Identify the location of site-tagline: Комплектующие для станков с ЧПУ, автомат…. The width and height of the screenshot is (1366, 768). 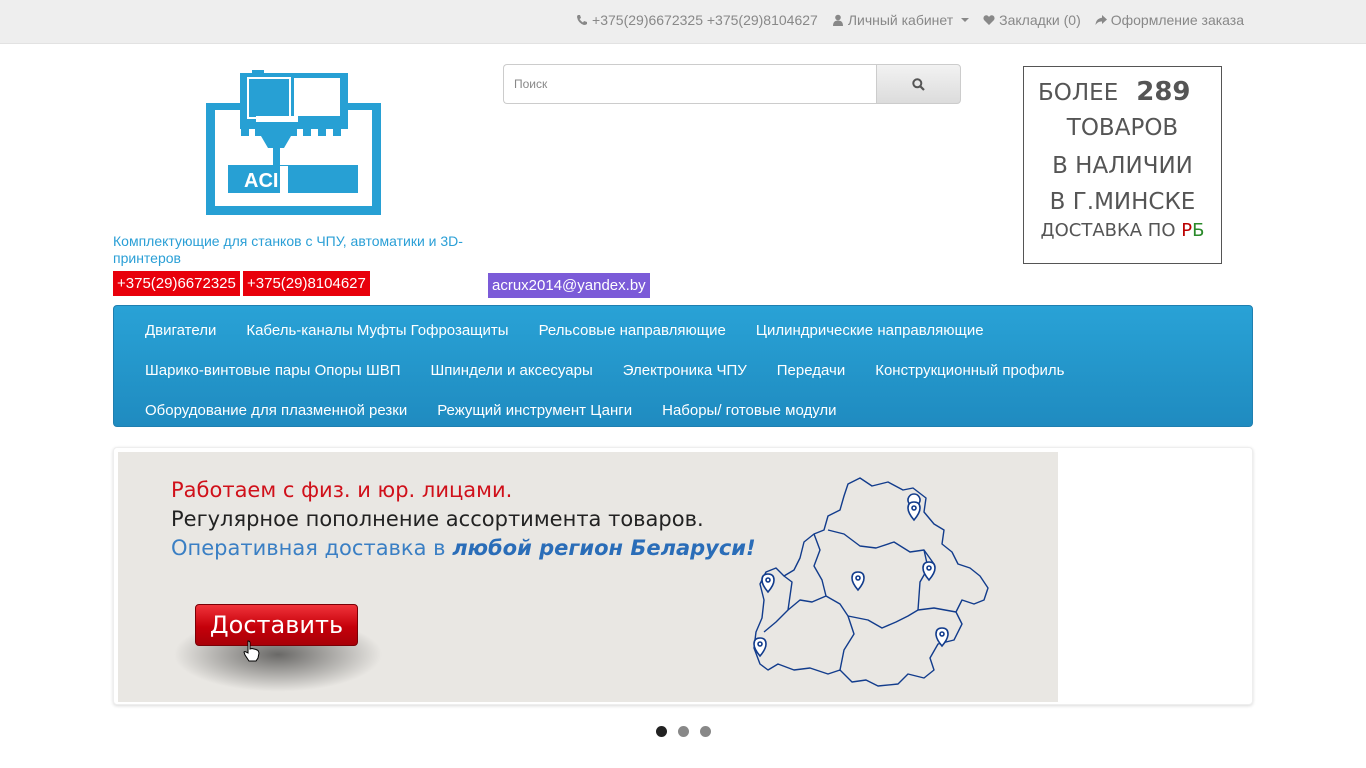
(288, 249).